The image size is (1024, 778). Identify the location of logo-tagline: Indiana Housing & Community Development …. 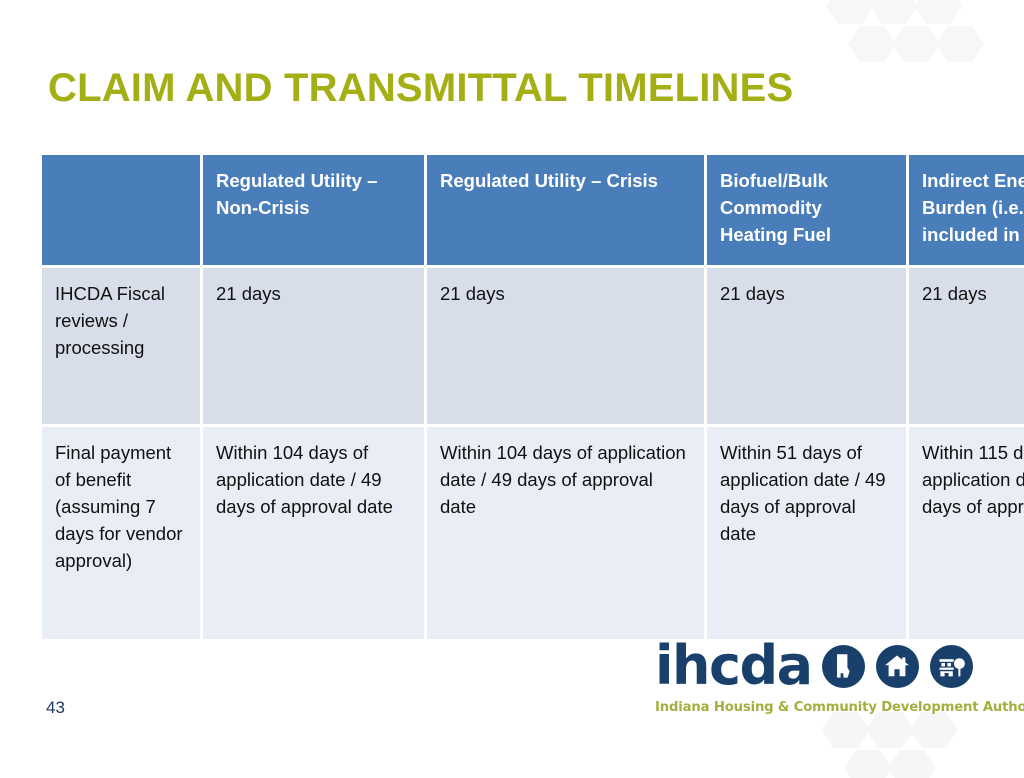
(839, 707).